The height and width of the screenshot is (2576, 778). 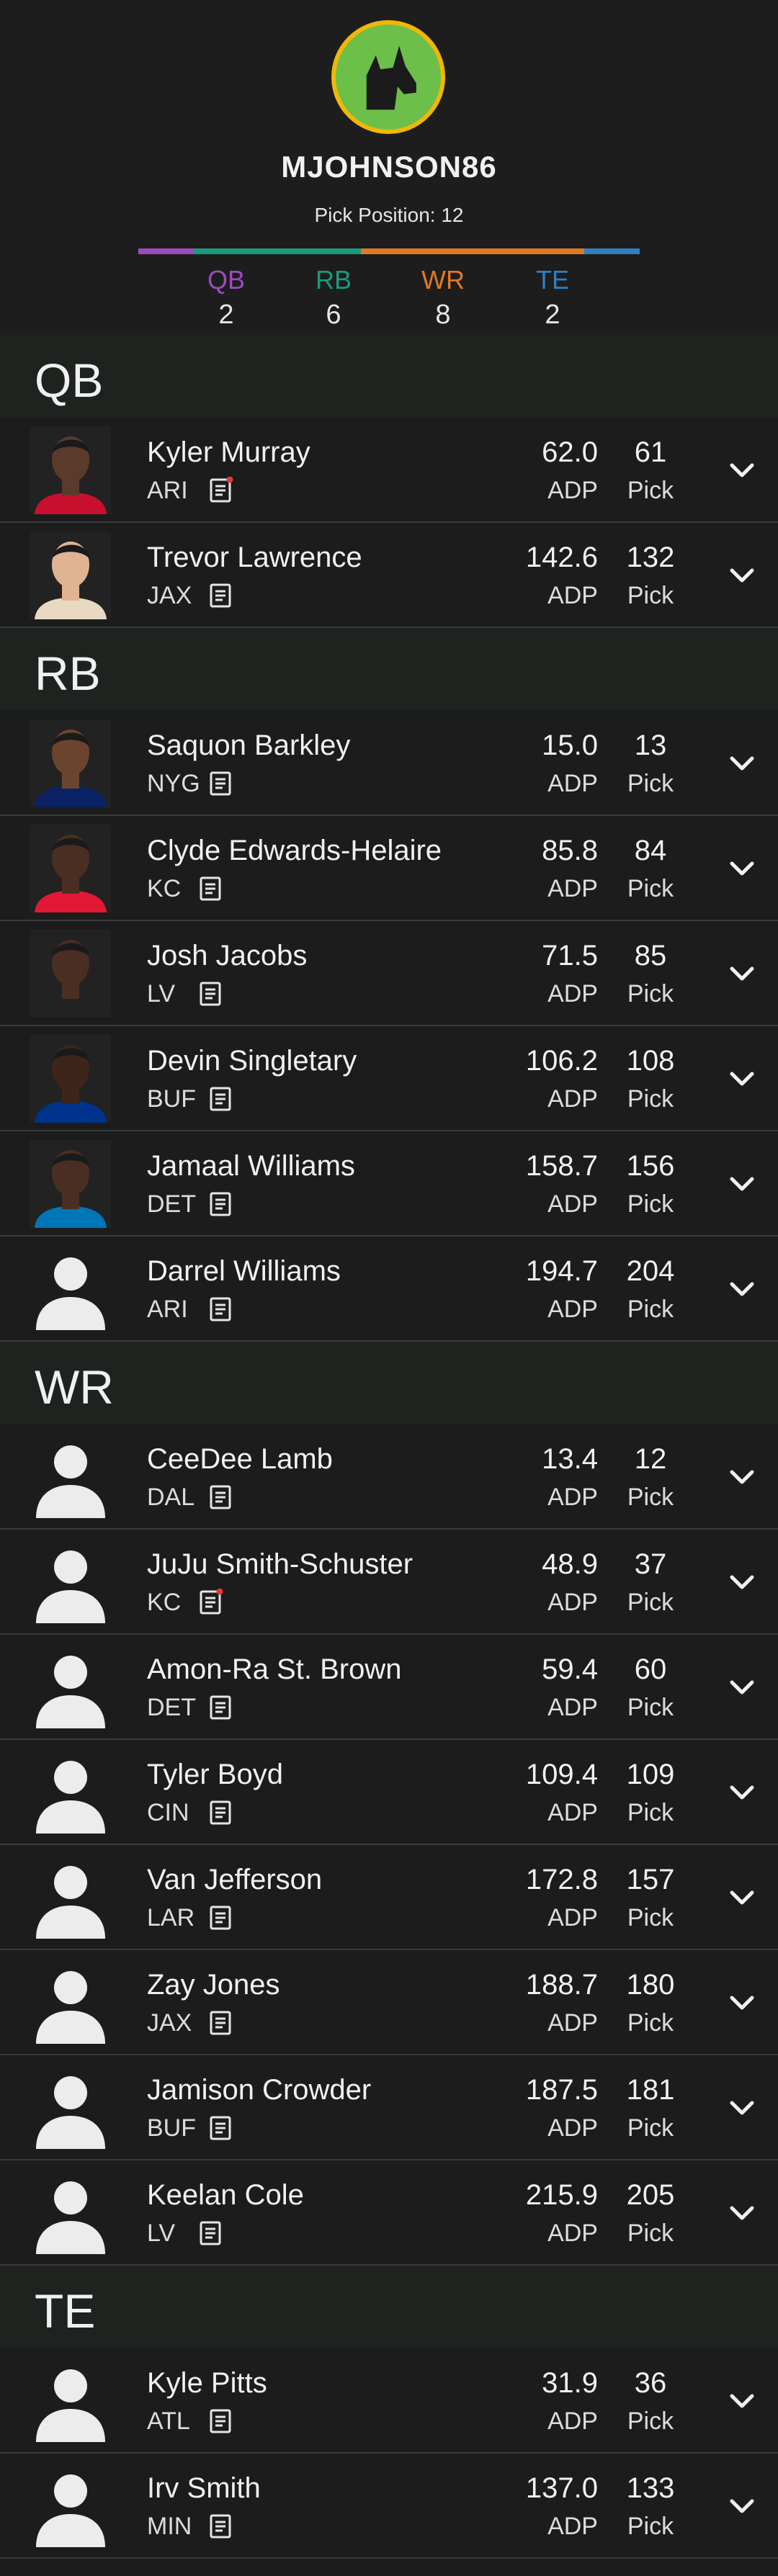 What do you see at coordinates (389, 973) in the screenshot?
I see `player-row: Josh Jacobs LV 71.5 ADP 85 Pick` at bounding box center [389, 973].